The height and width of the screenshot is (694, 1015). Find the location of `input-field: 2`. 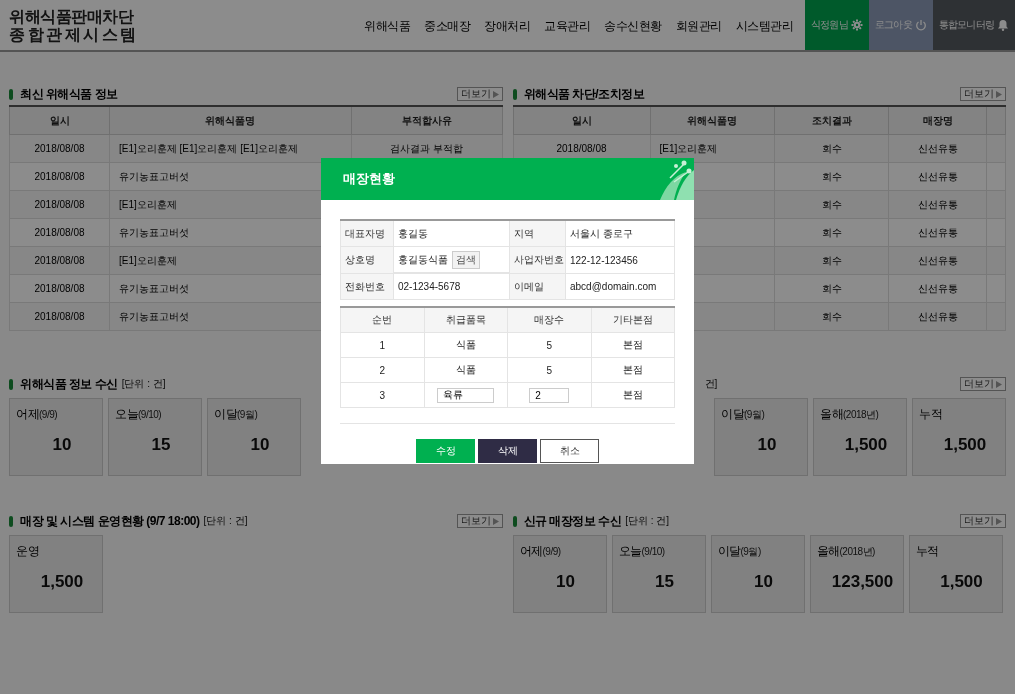

input-field: 2 is located at coordinates (549, 395).